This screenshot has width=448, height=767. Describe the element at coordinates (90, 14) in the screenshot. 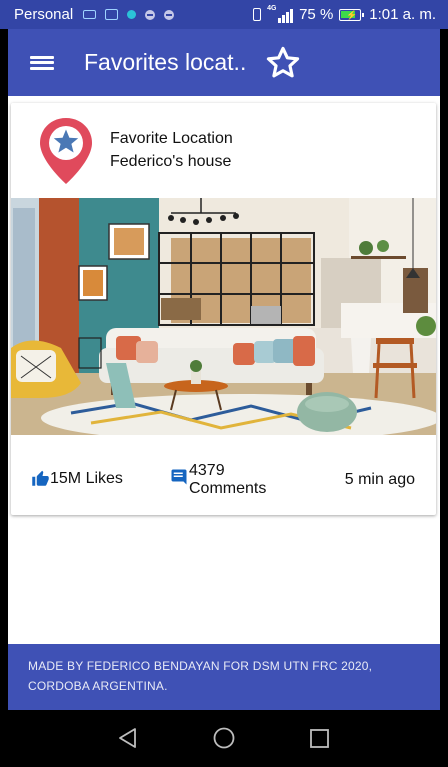

I see `voicemail-icon` at that location.